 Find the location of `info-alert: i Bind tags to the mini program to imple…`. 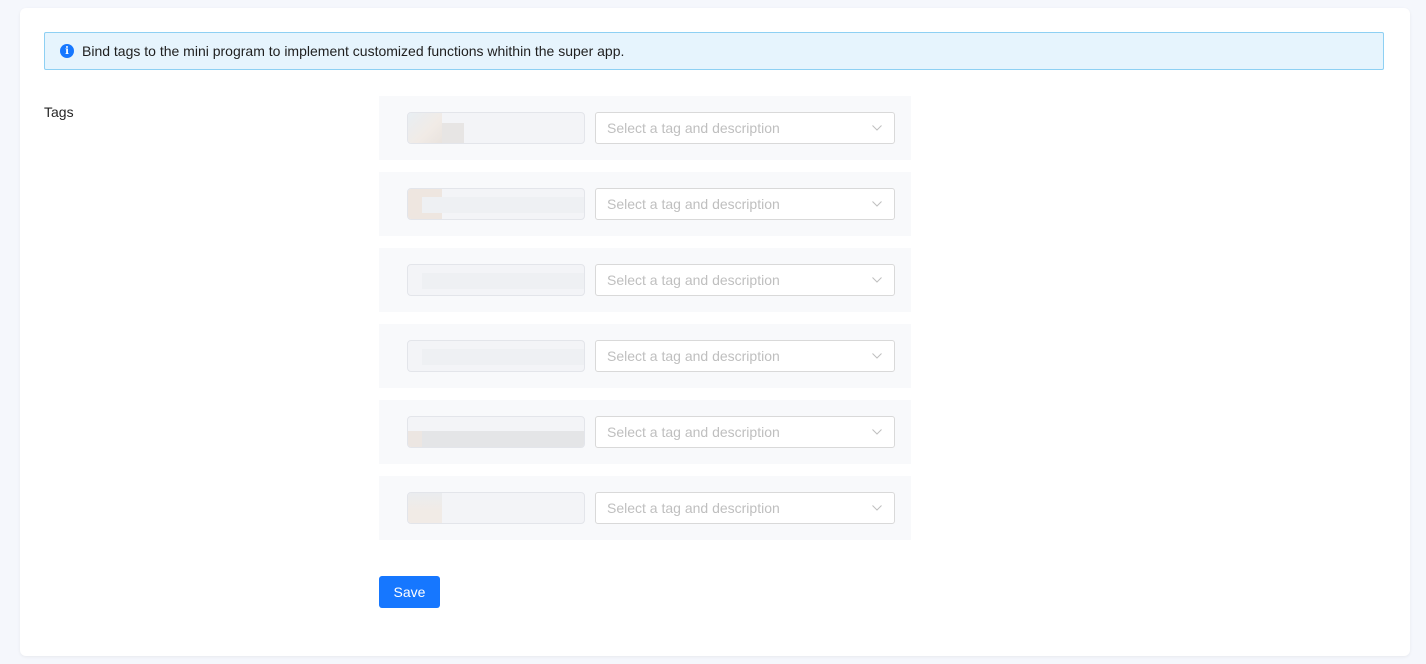

info-alert: i Bind tags to the mini program to imple… is located at coordinates (714, 51).